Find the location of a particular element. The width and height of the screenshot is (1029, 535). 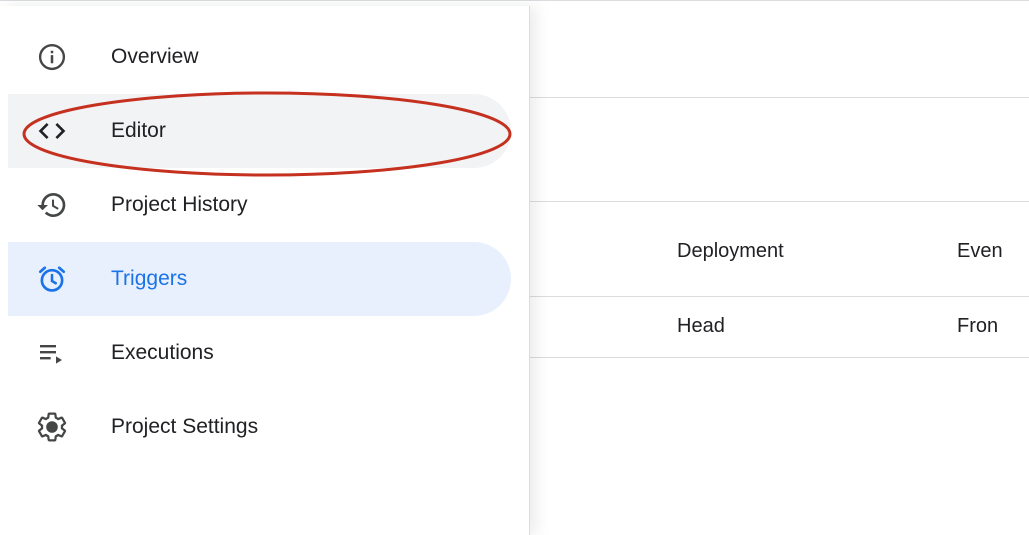

sidebar-item-label: Overview is located at coordinates (155, 56).